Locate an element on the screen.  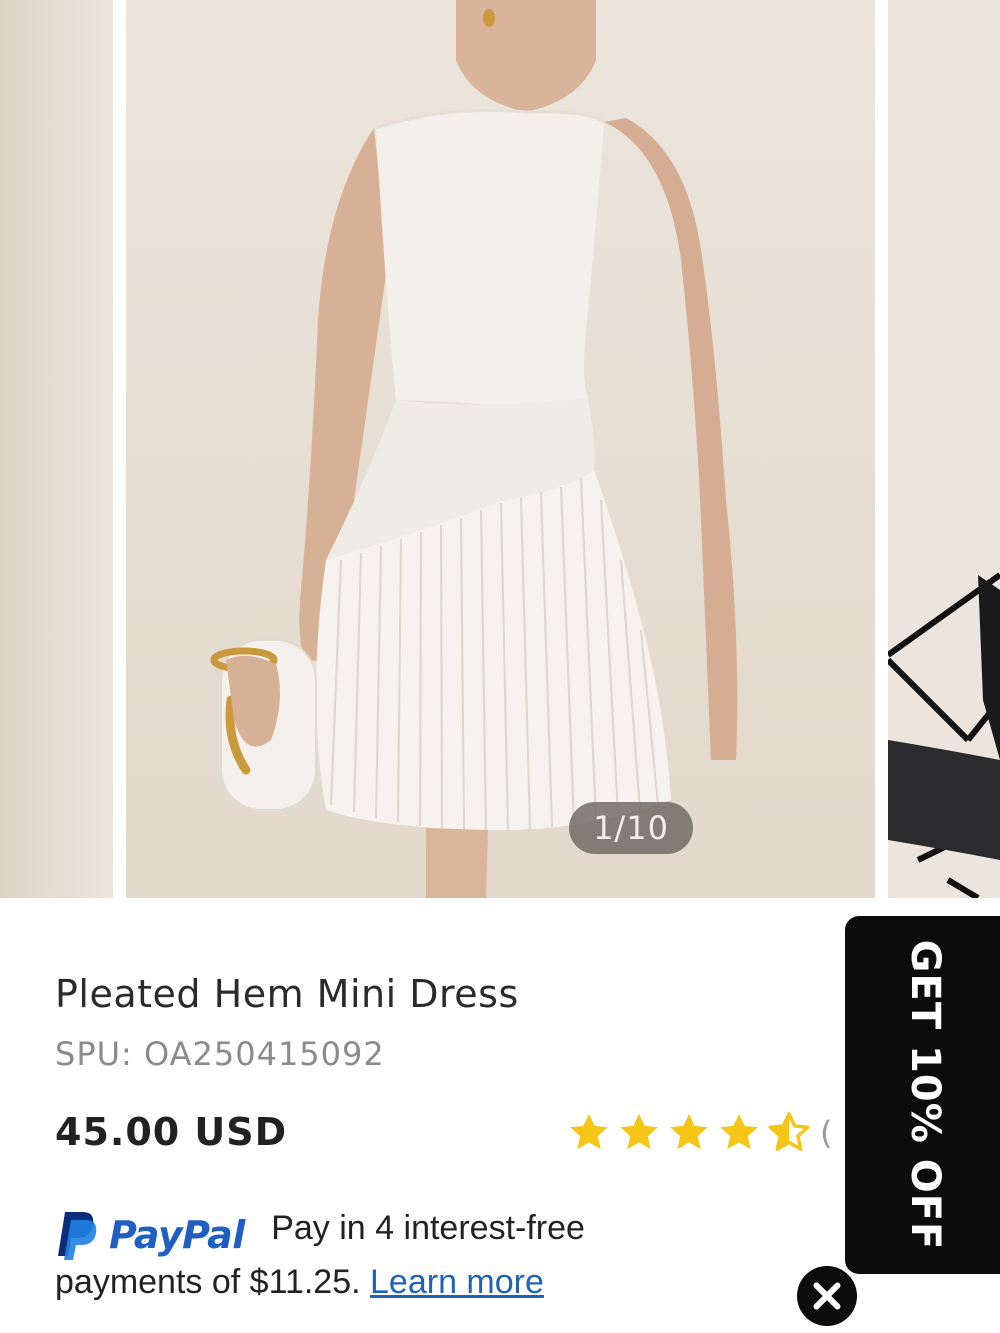
paypal-message-line1: Pay in 4 interest-free is located at coordinates (428, 1228).